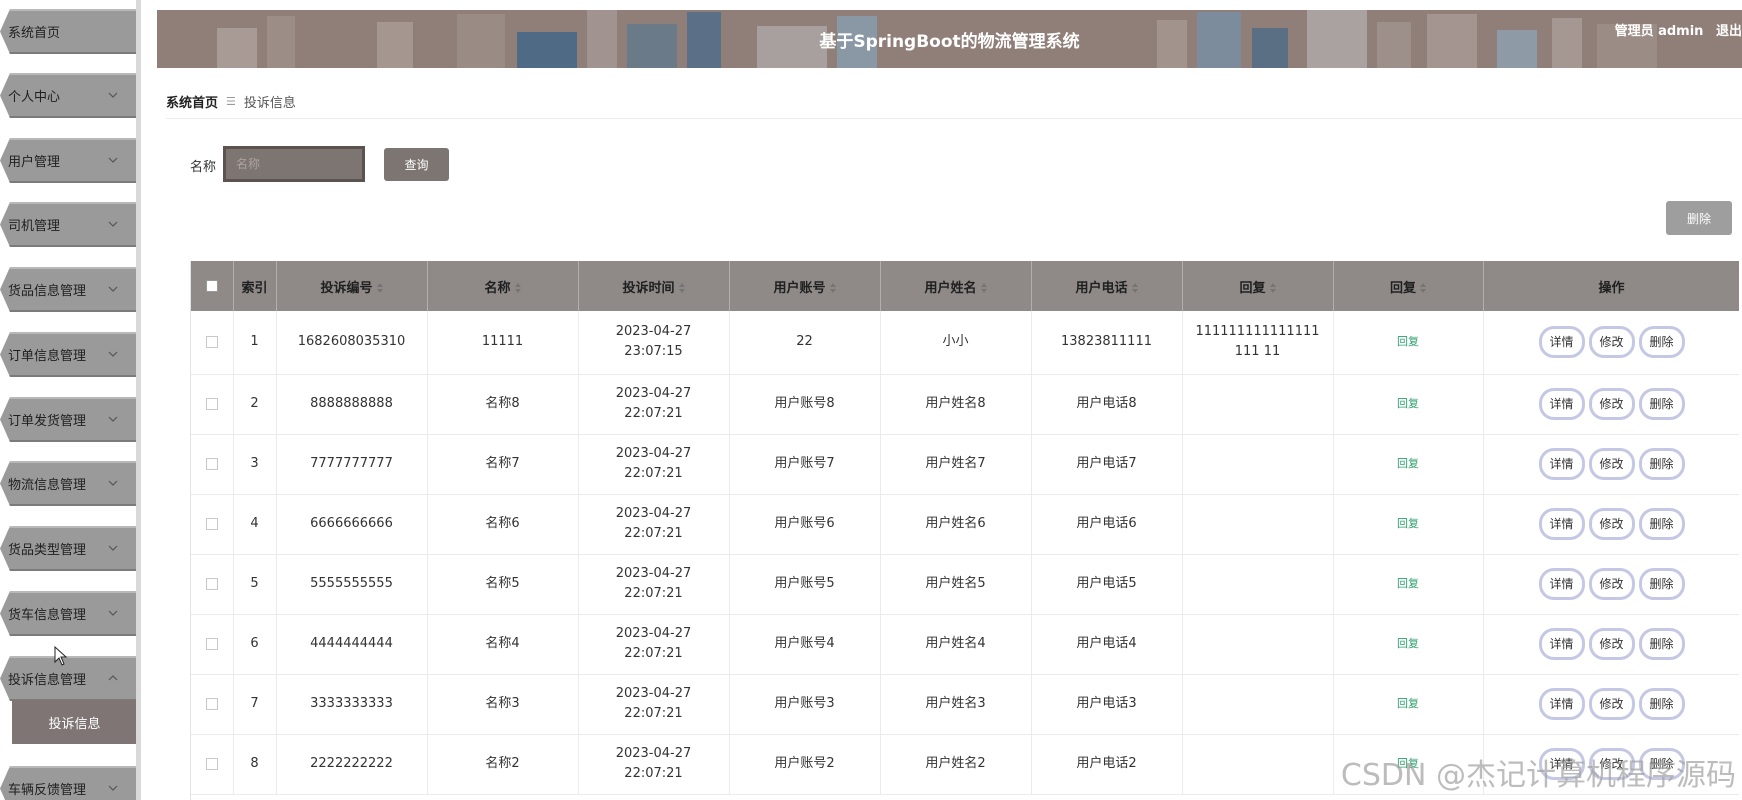  Describe the element at coordinates (68, 419) in the screenshot. I see `sidebar-item-order-shipping: 订单发货管理` at that location.